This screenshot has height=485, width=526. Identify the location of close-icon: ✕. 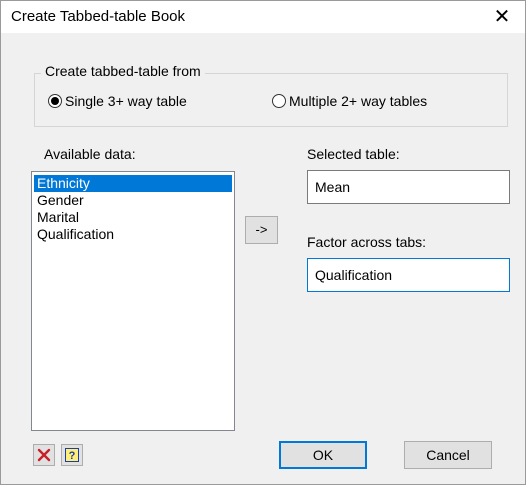
(502, 17).